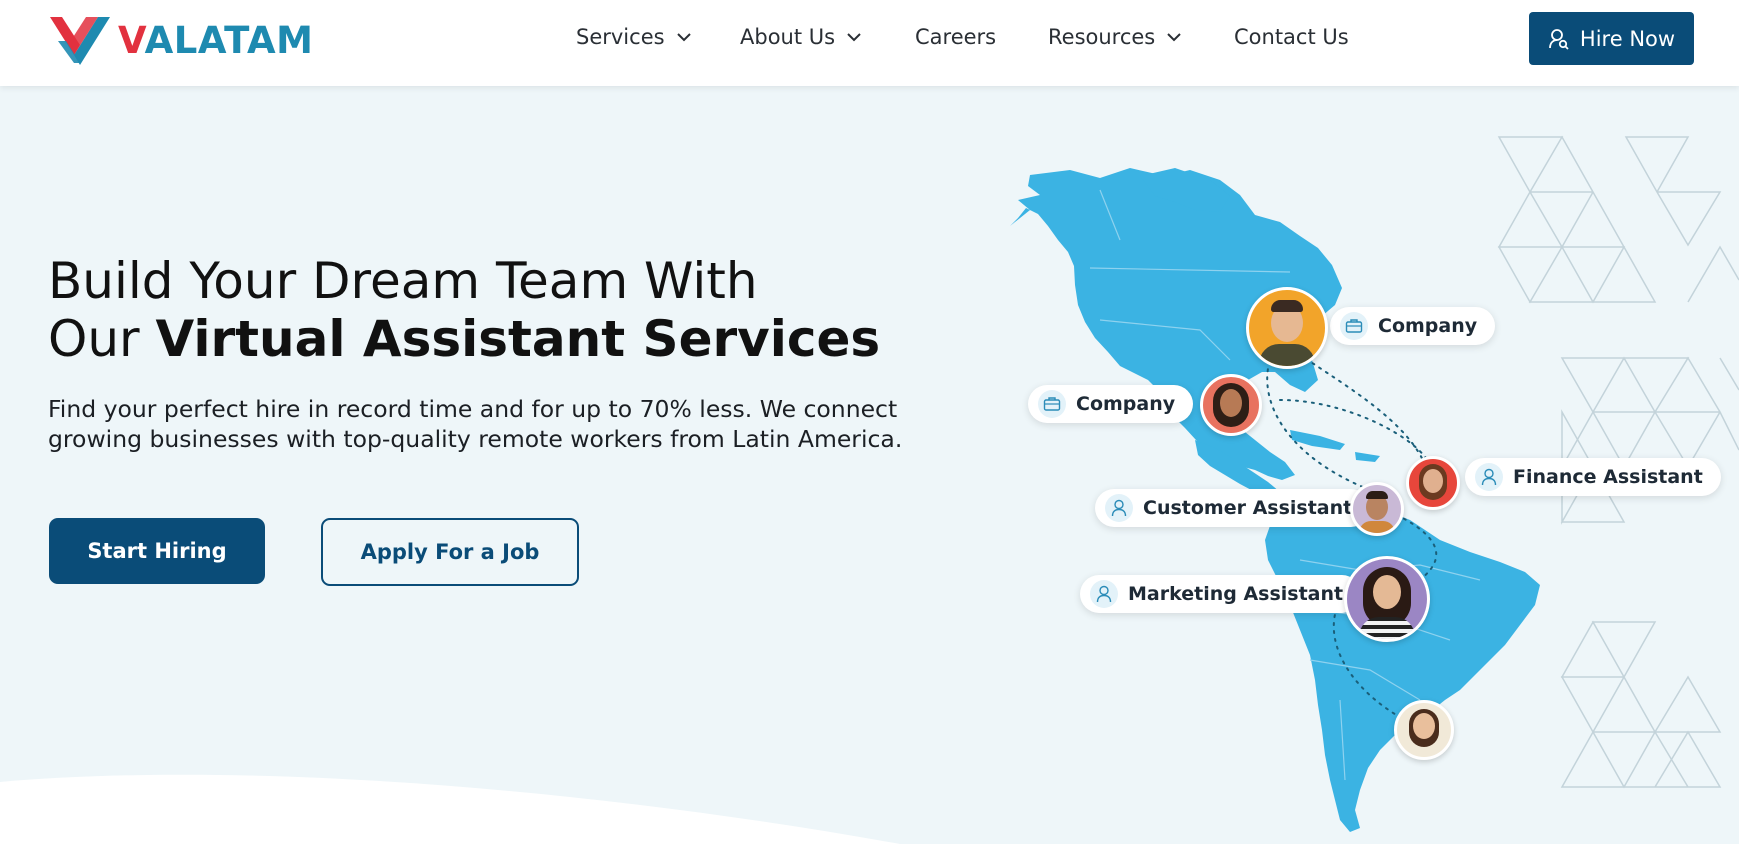  I want to click on marketing-assistant-pill: Marketing Assistant, so click(1221, 594).